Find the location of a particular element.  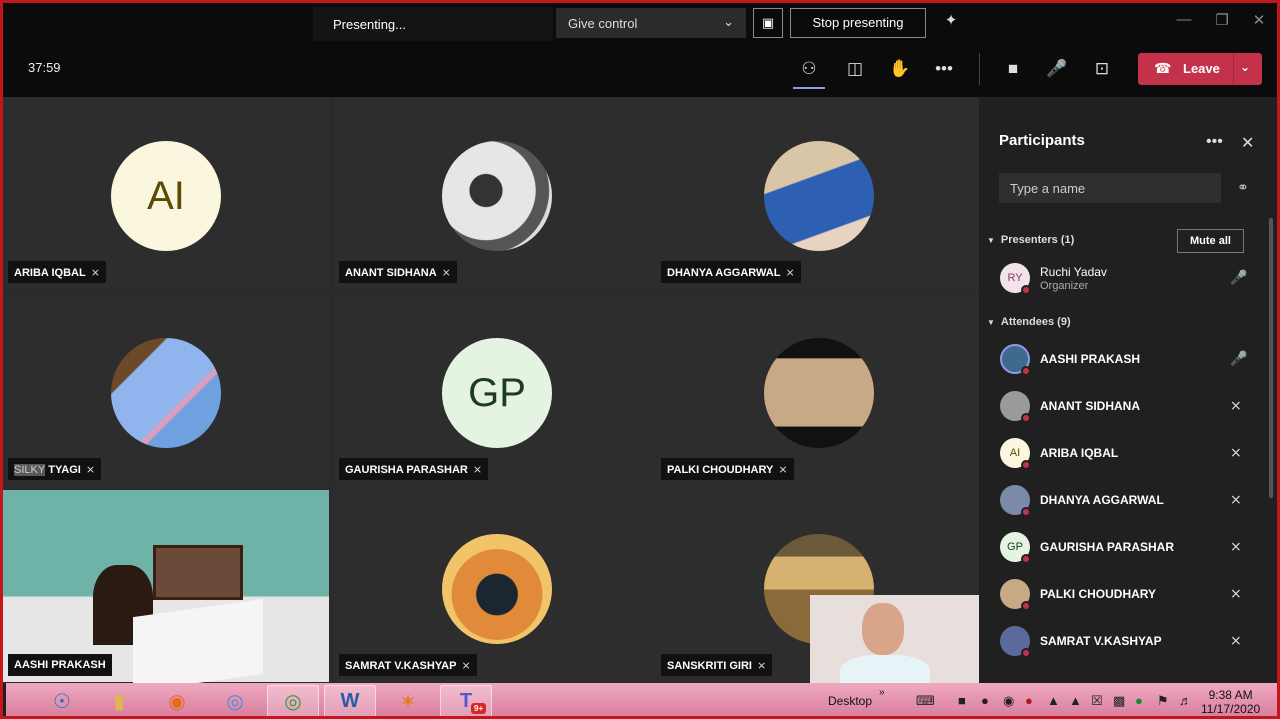

participant-row: AI ARIBA IQBAL ⨯ is located at coordinates (1124, 453).